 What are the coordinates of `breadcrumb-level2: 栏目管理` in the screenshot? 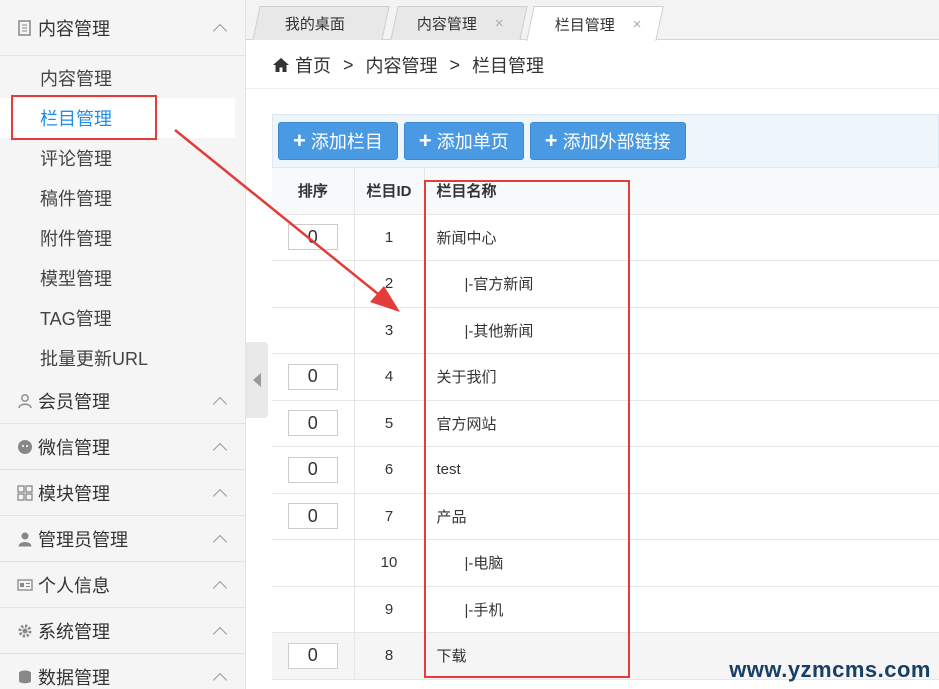 It's located at (508, 66).